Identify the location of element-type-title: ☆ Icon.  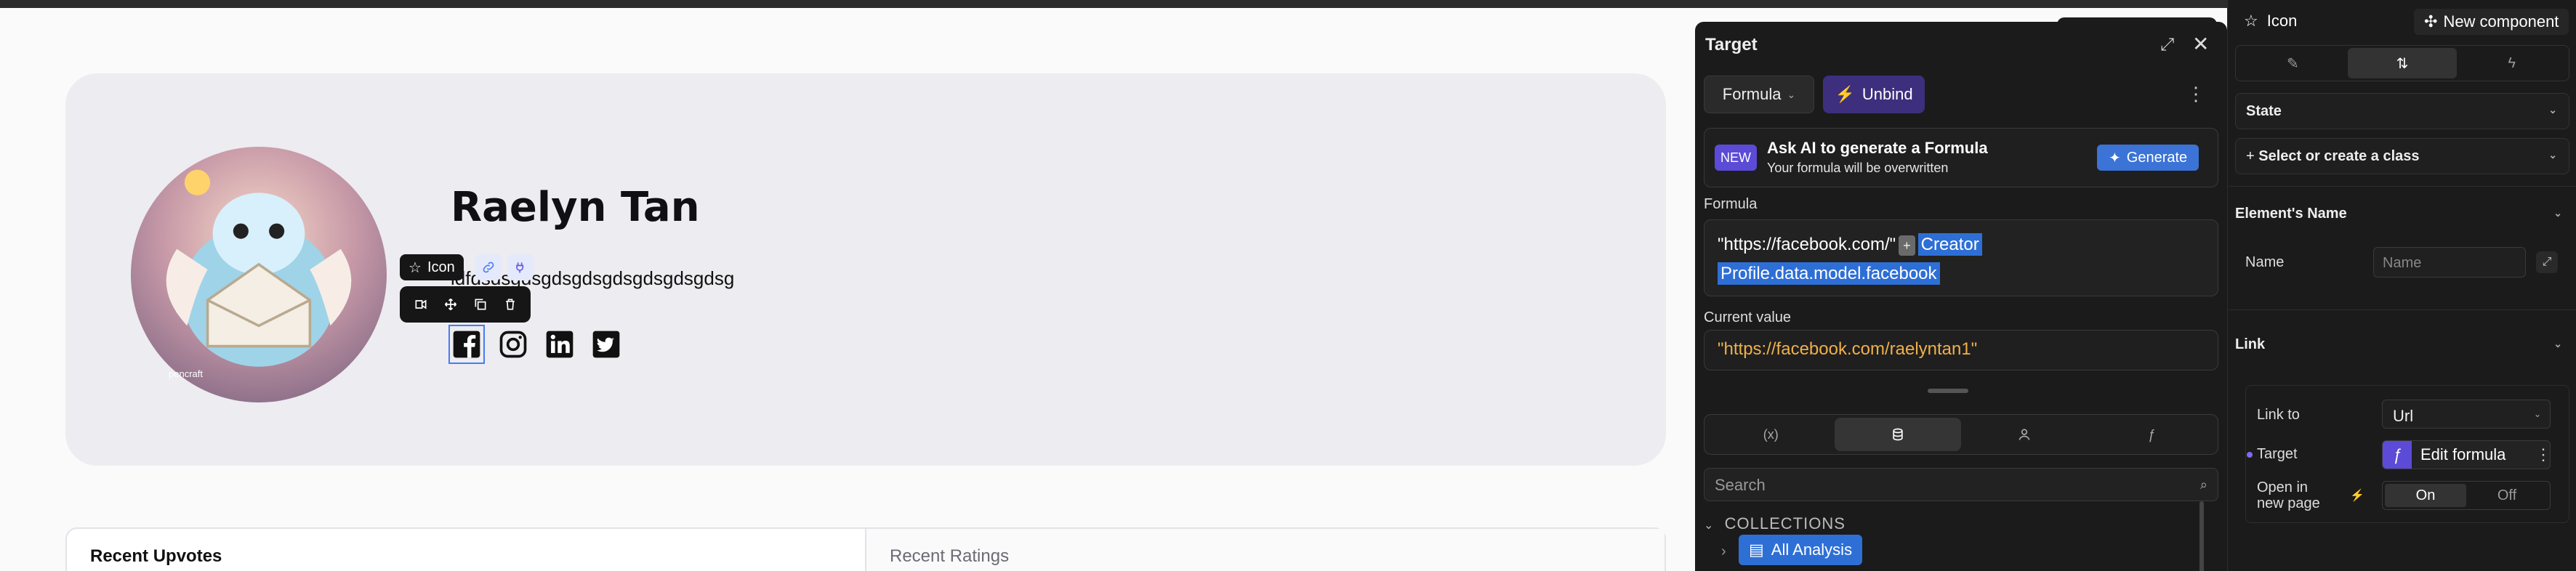
(2270, 21).